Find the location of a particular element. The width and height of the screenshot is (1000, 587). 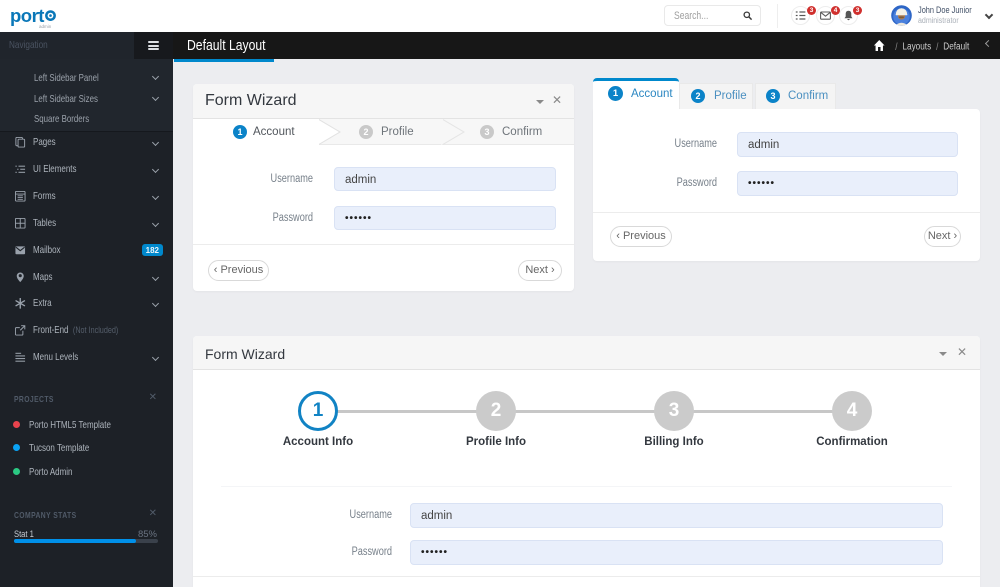

svg-text: port is located at coordinates (27, 15).